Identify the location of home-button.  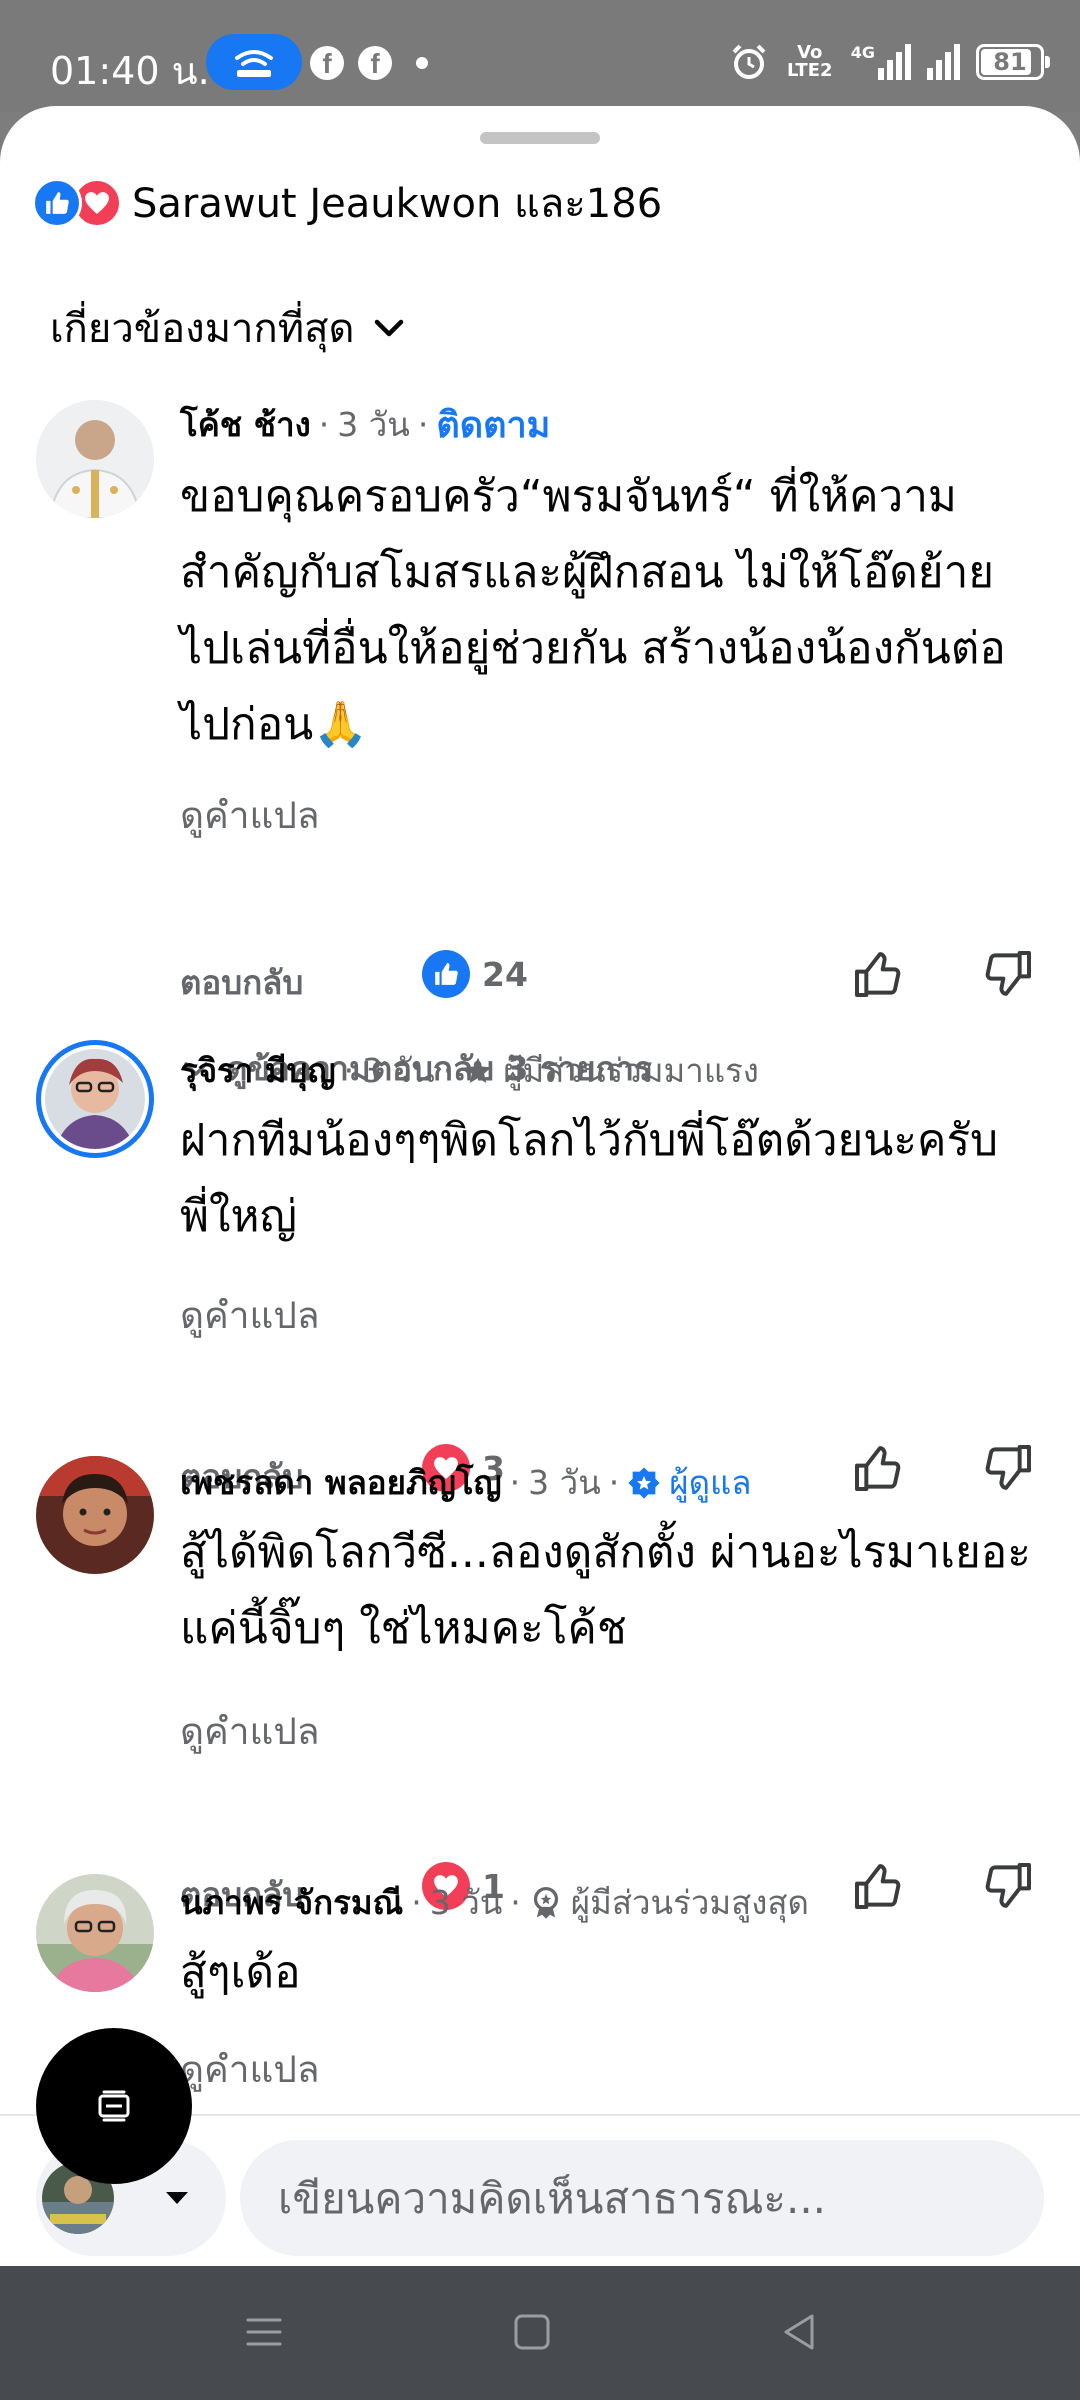
(532, 2332).